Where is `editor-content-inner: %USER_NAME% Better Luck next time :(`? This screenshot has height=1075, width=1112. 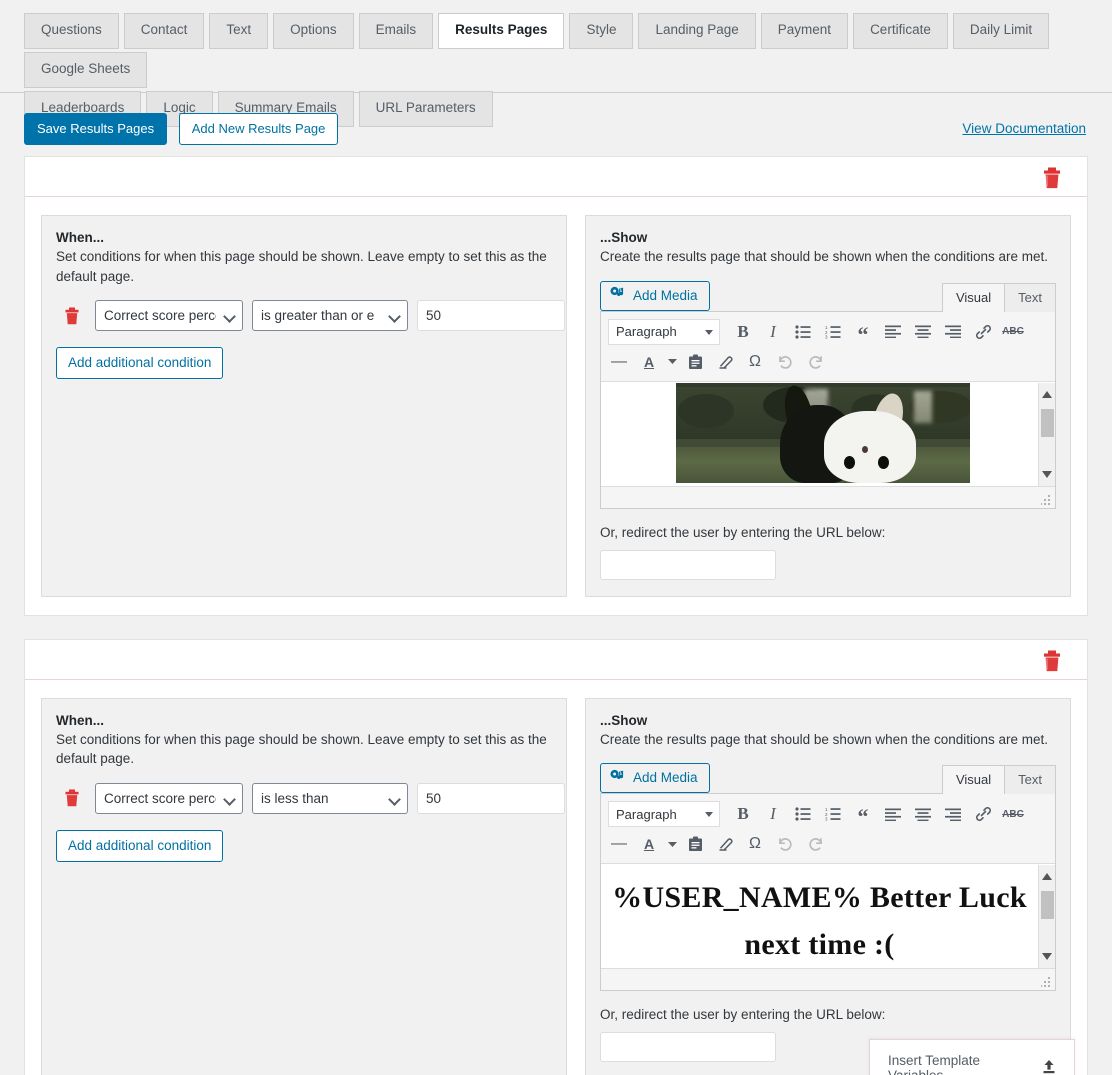 editor-content-inner: %USER_NAME% Better Luck next time :( is located at coordinates (819, 916).